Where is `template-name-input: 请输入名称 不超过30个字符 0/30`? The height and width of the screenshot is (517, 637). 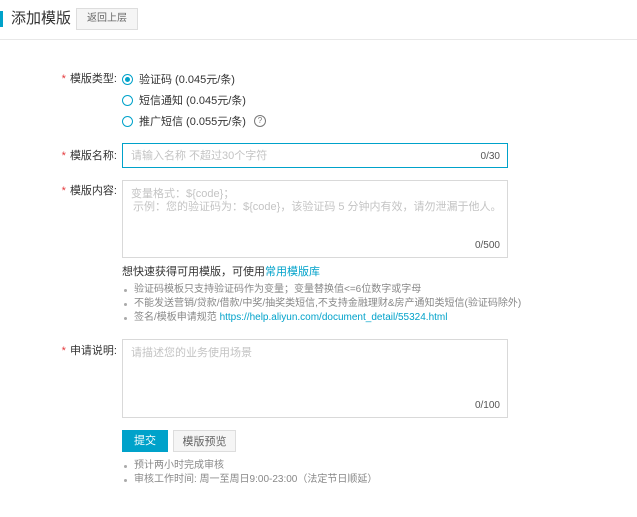
template-name-input: 请输入名称 不超过30个字符 0/30 is located at coordinates (315, 155).